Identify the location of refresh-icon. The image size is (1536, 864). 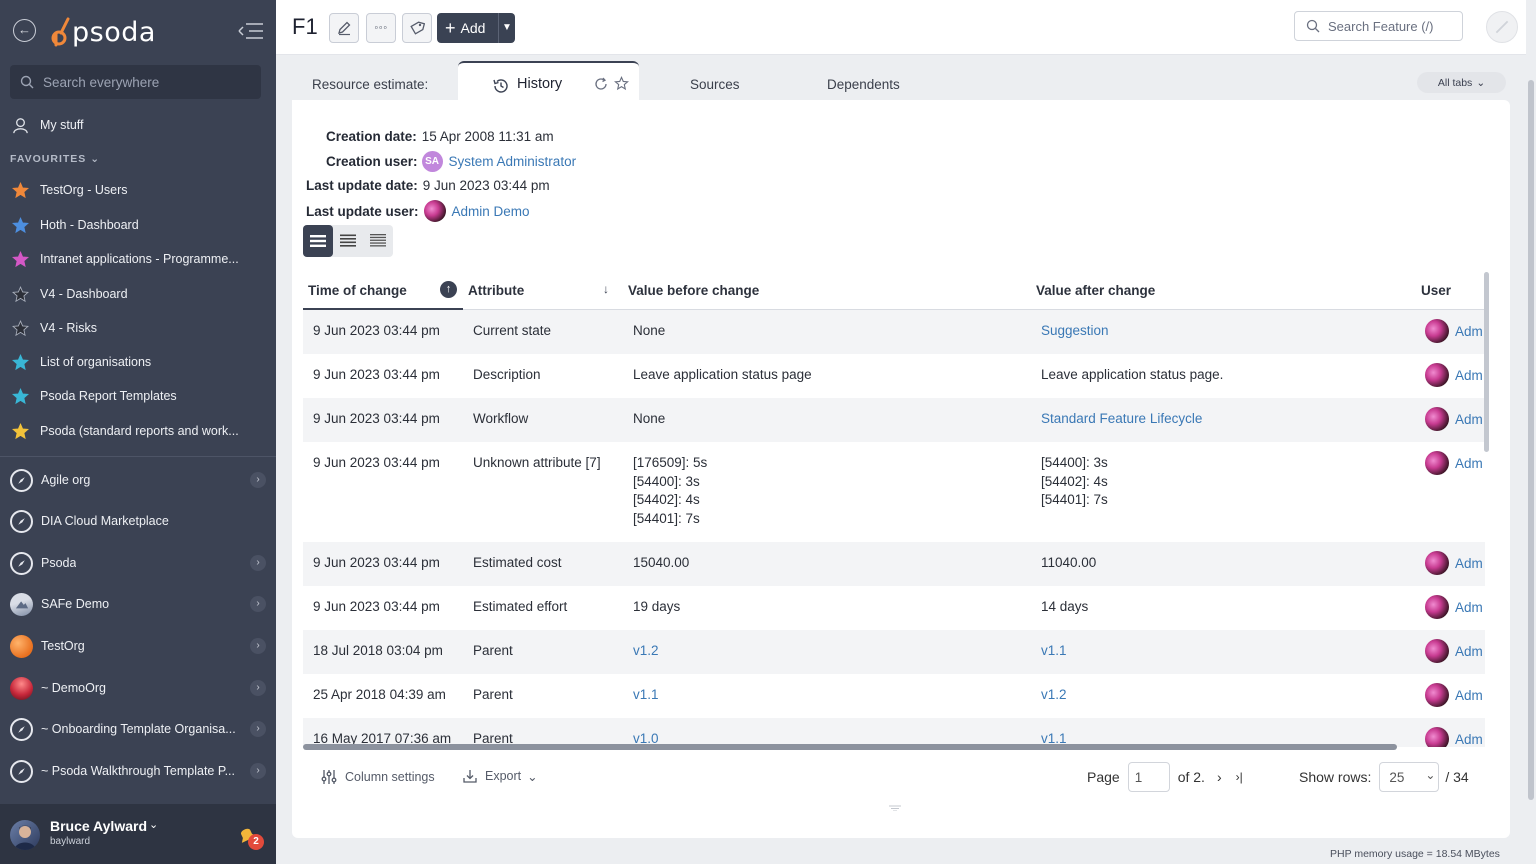
(601, 84).